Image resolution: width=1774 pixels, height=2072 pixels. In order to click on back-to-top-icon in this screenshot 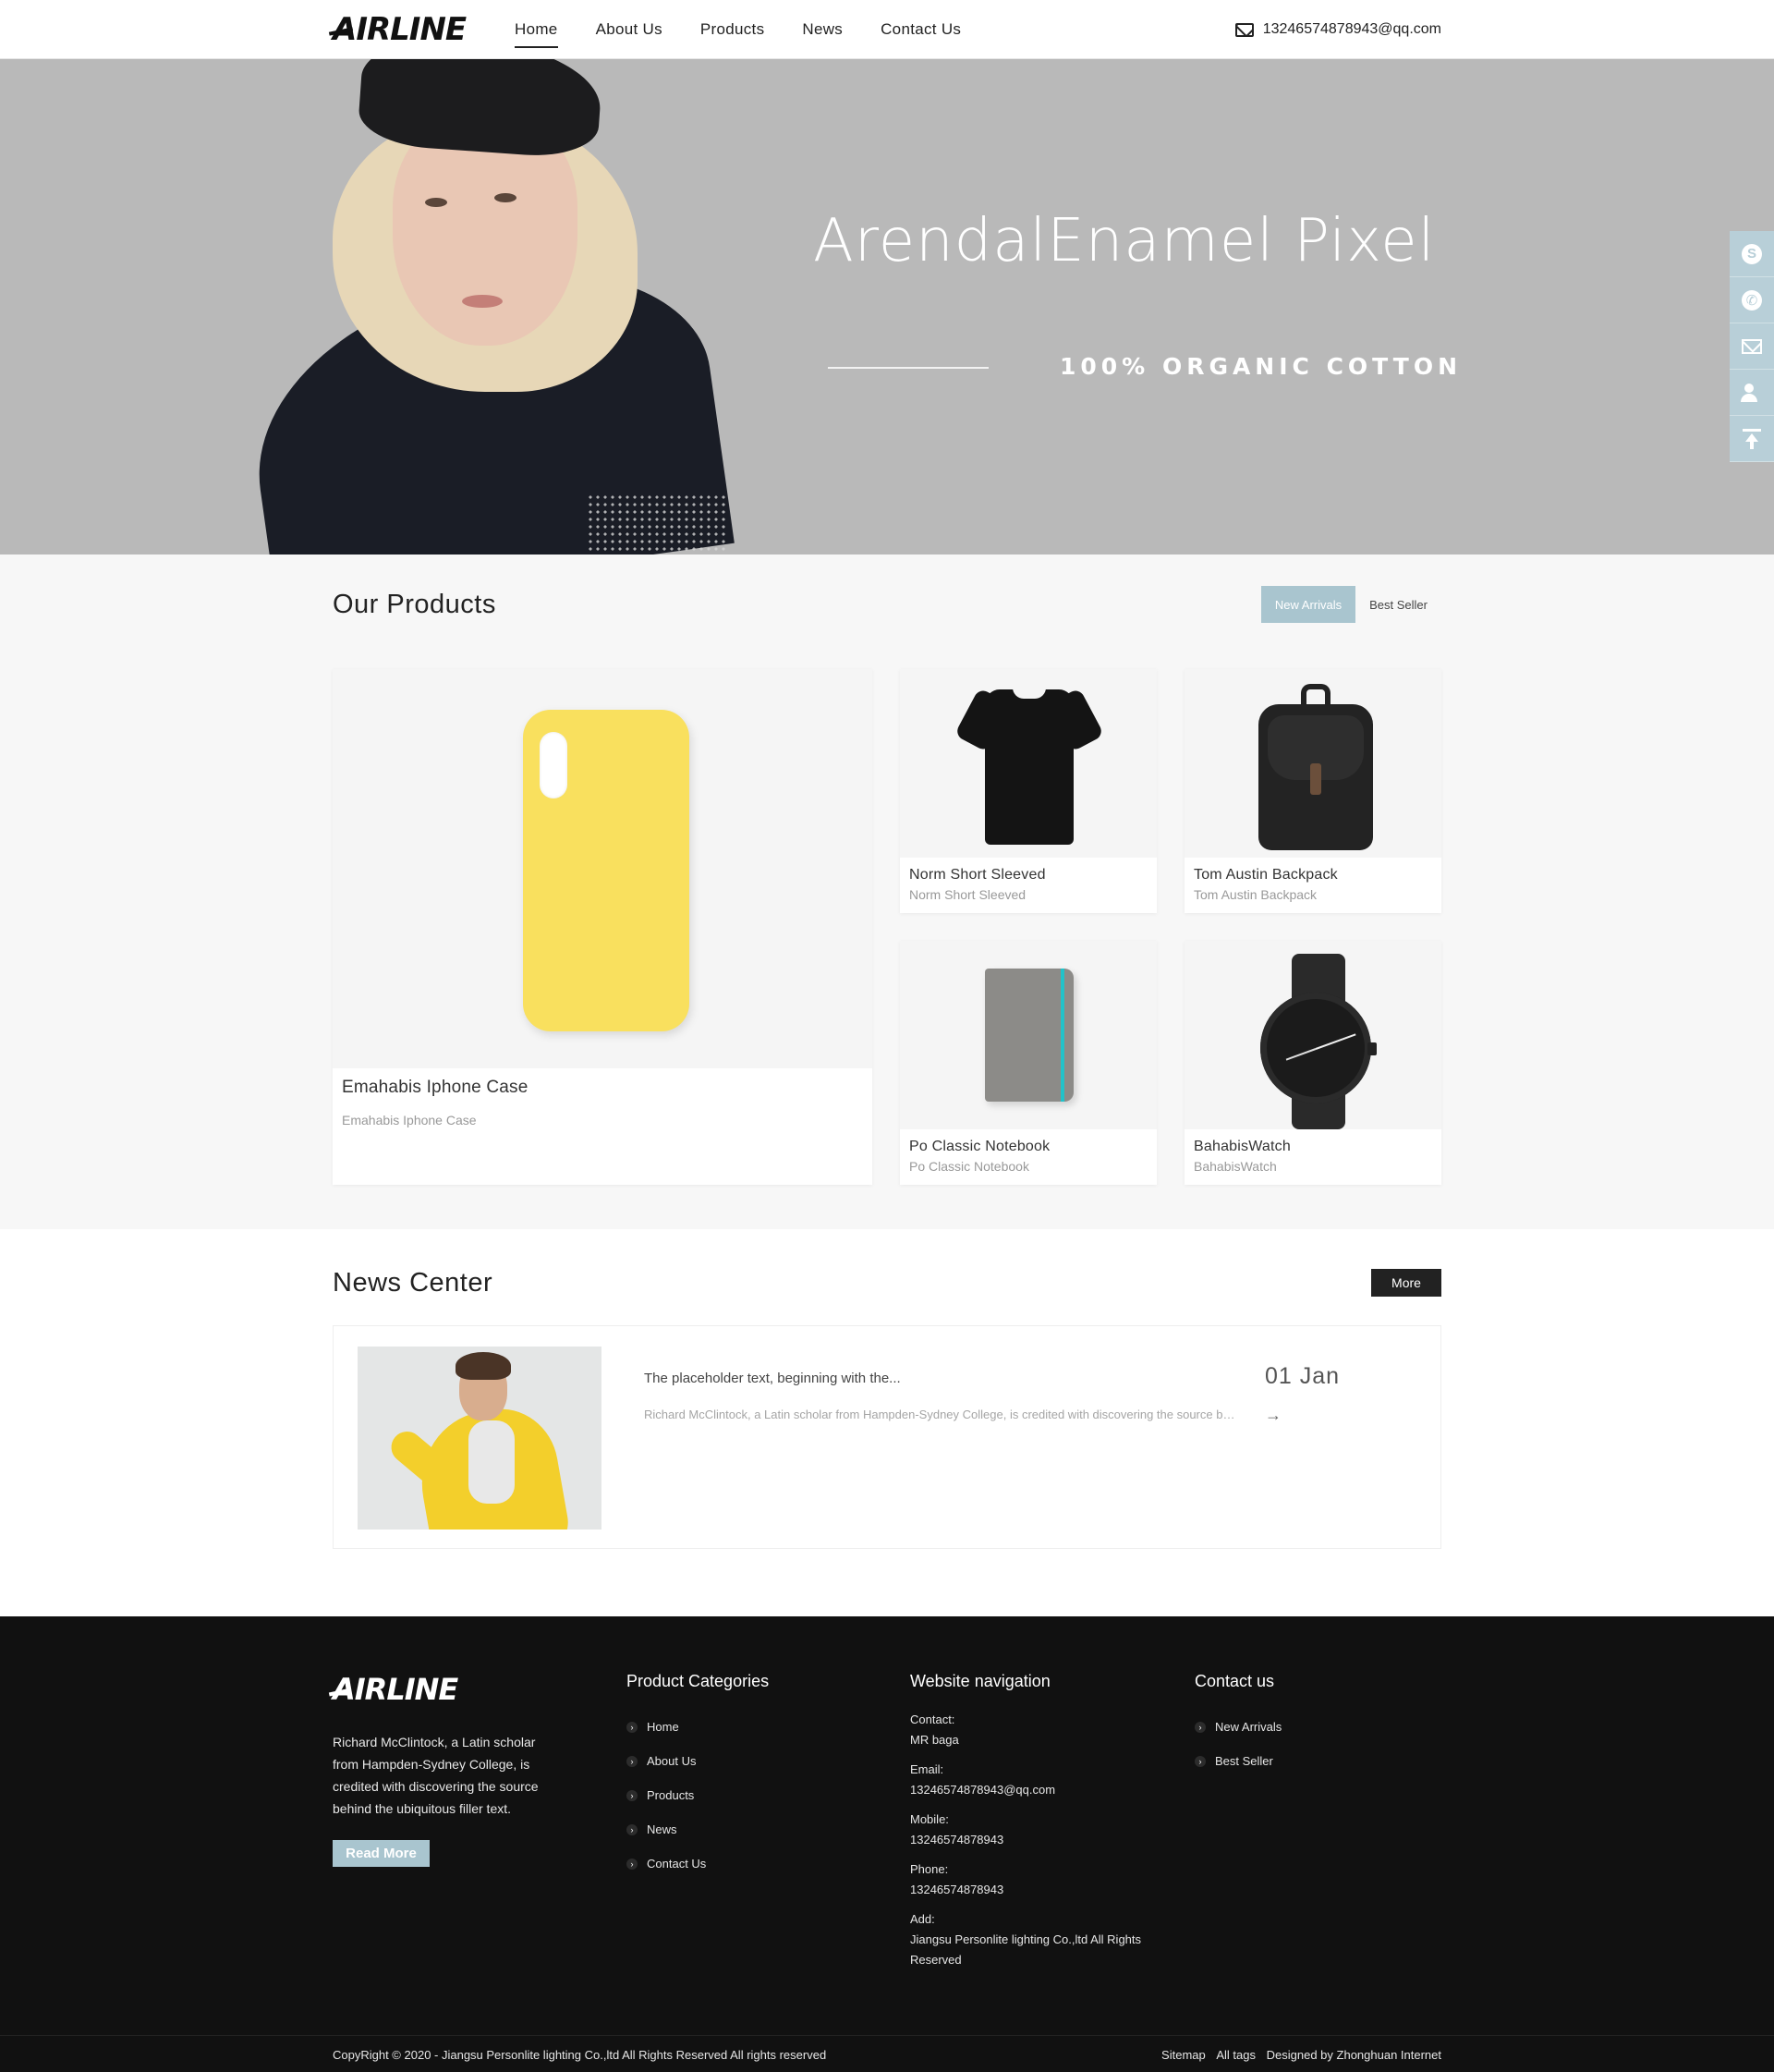, I will do `click(1752, 439)`.